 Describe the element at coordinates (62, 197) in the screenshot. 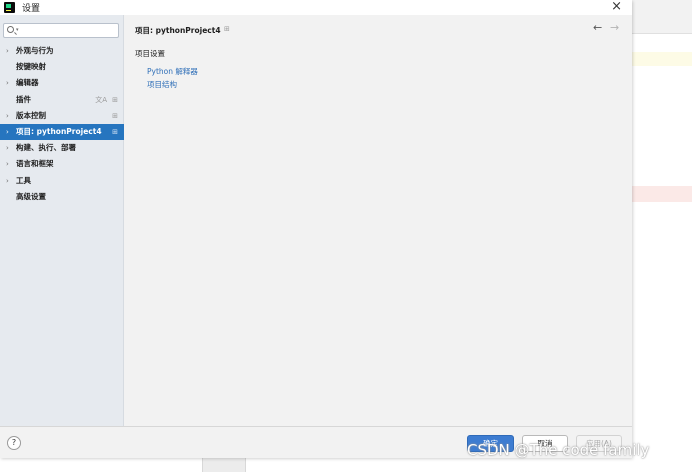

I see `sidebar-item: 高级设置` at that location.